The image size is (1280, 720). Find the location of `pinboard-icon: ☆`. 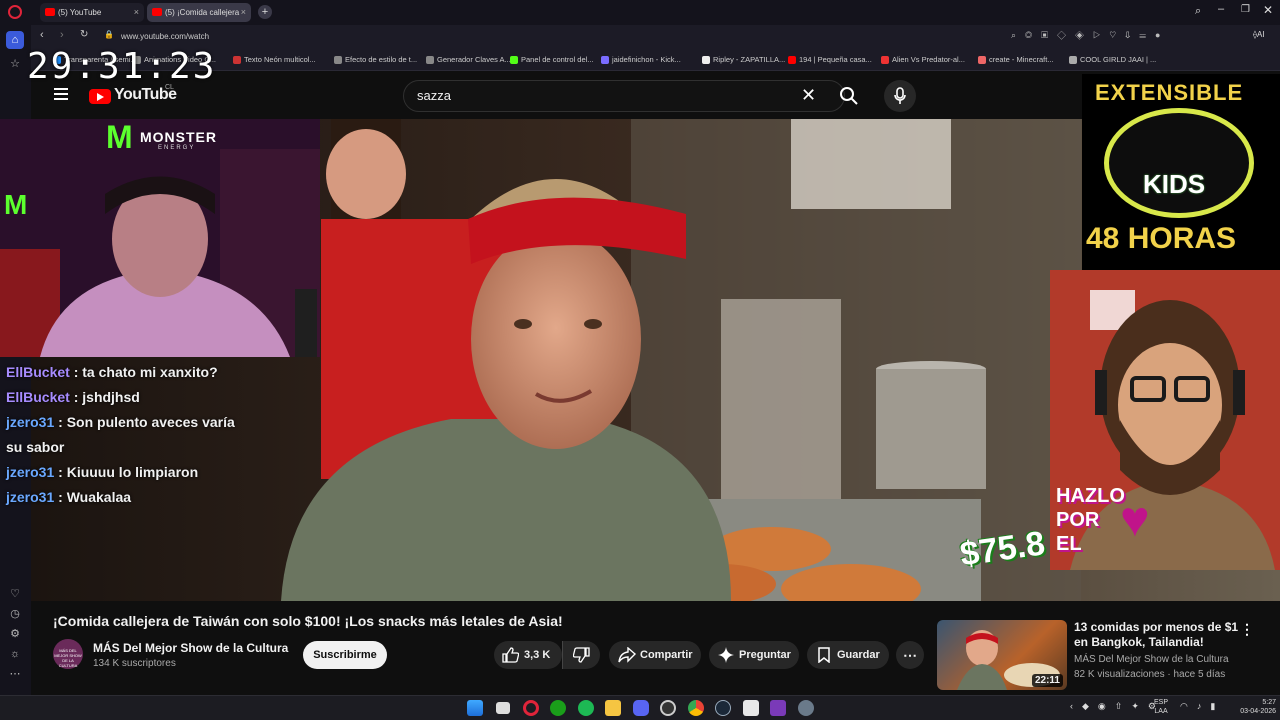

pinboard-icon: ☆ is located at coordinates (15, 64).